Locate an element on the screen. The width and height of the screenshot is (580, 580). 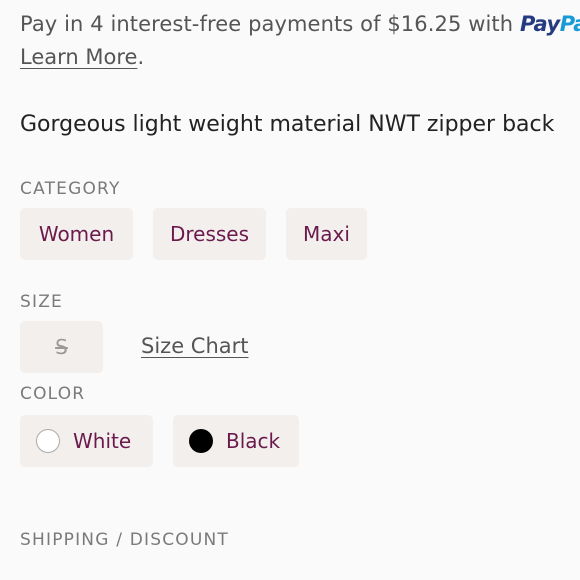
white-swatch-icon is located at coordinates (48, 441).